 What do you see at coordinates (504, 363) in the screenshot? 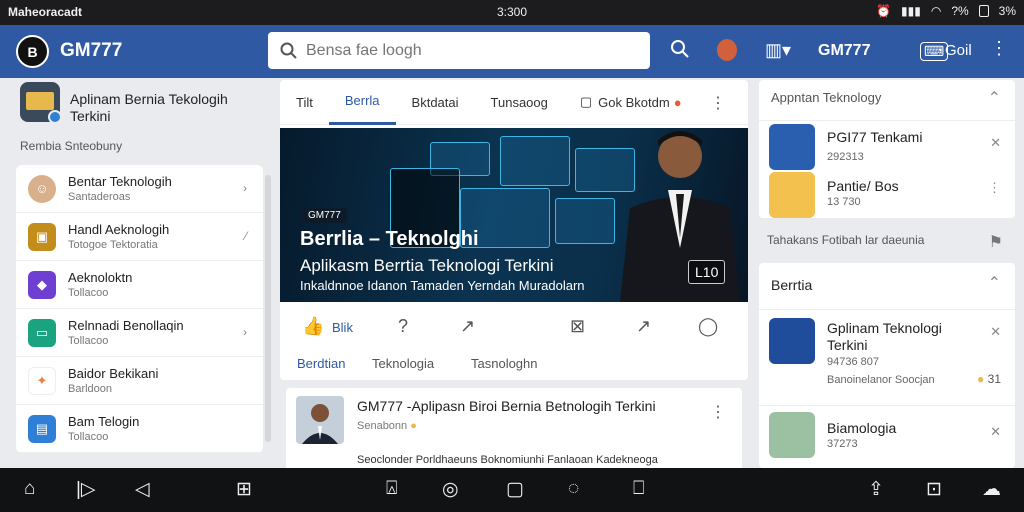
I see `subtab-tasnologhn: Tasnologhn` at bounding box center [504, 363].